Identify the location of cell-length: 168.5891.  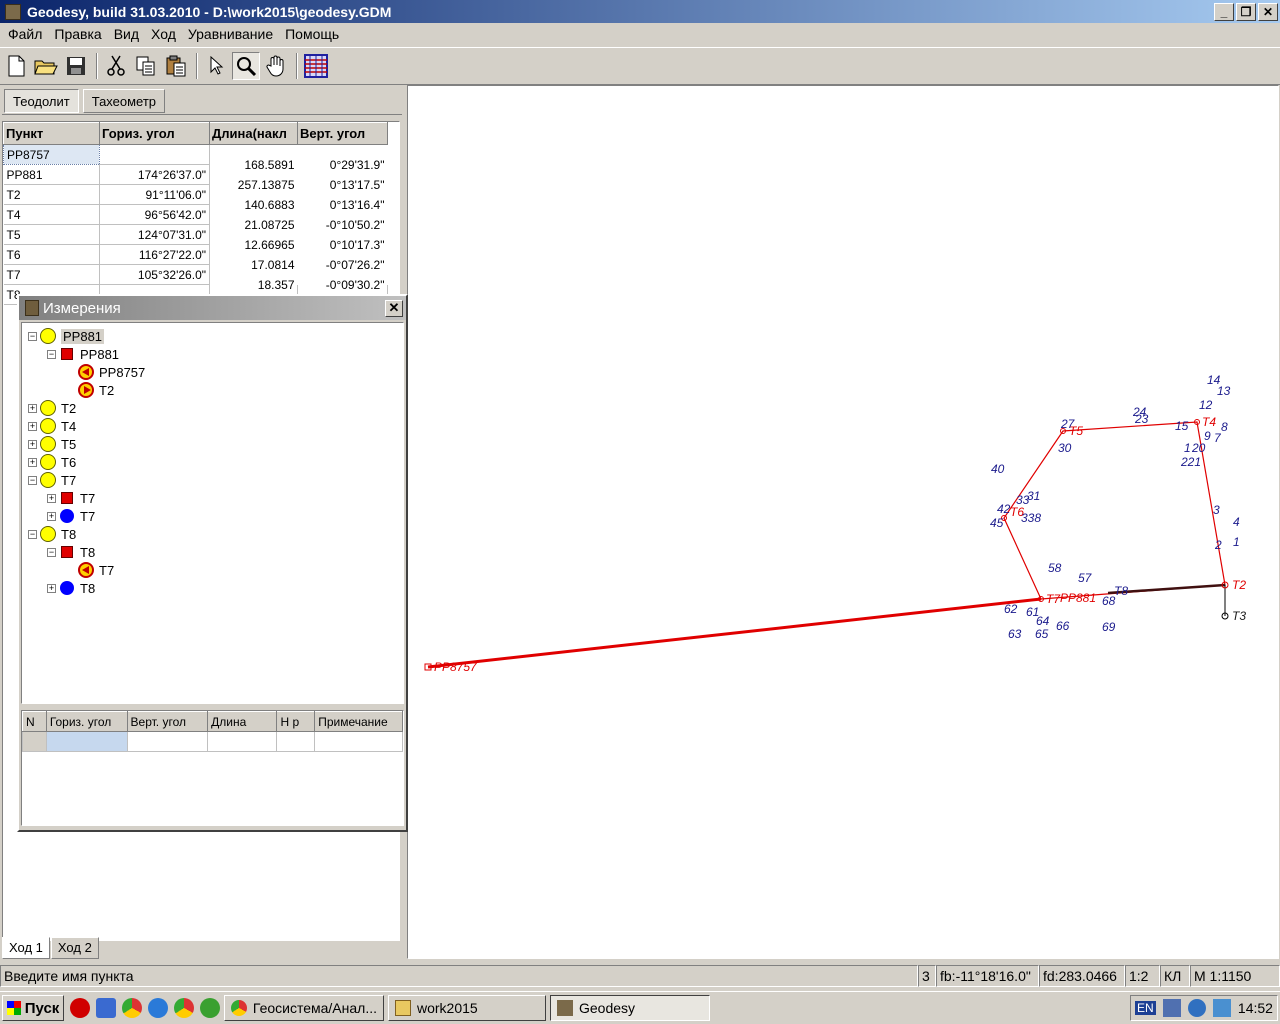
(254, 165).